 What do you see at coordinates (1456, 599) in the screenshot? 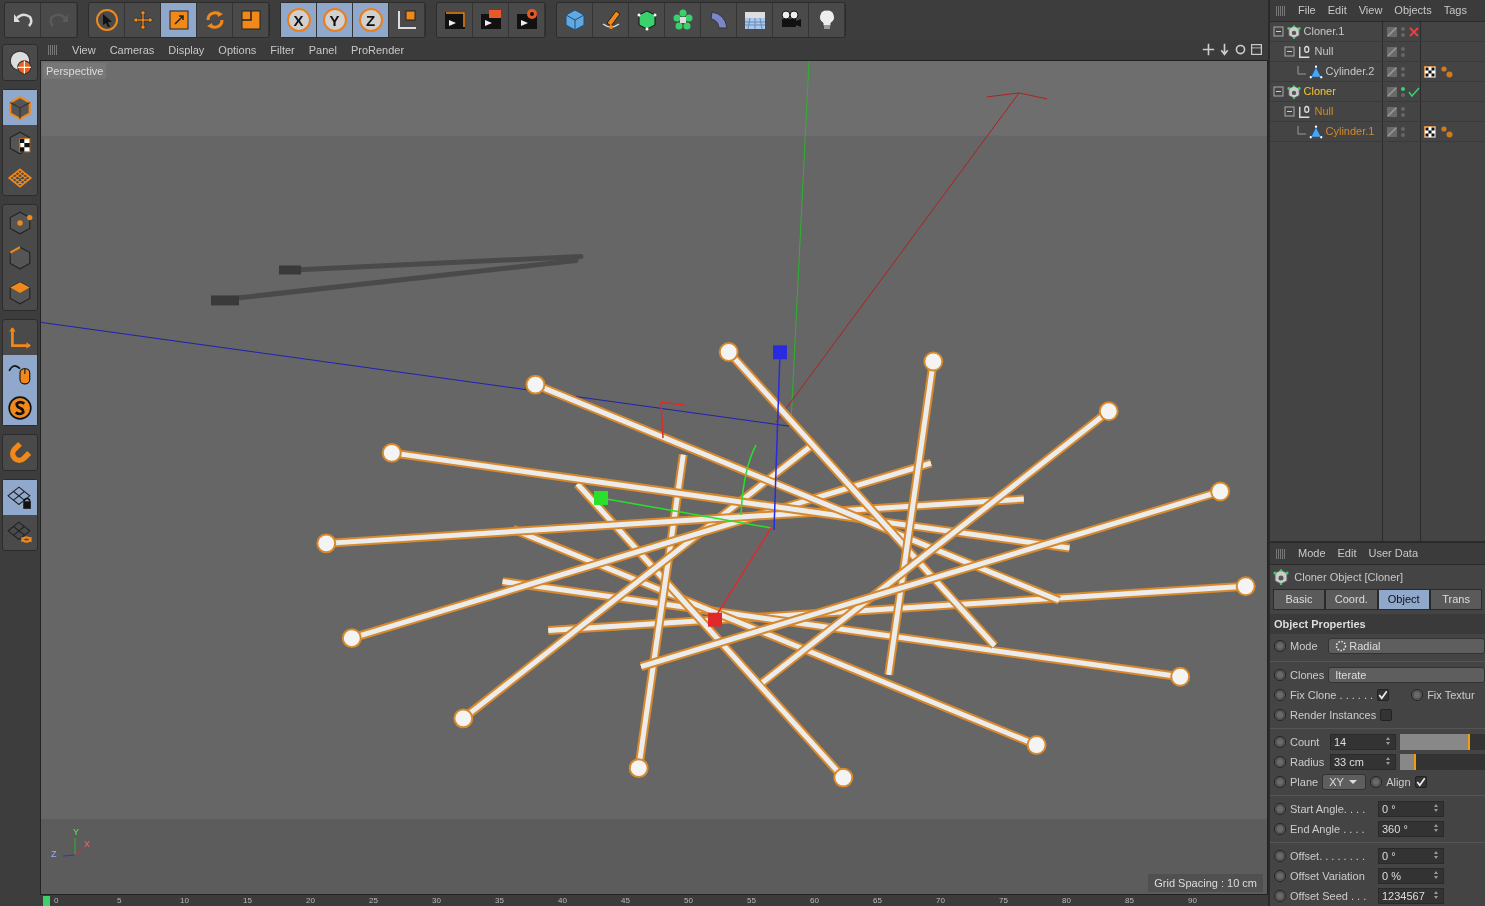
I see `tab: Trans` at bounding box center [1456, 599].